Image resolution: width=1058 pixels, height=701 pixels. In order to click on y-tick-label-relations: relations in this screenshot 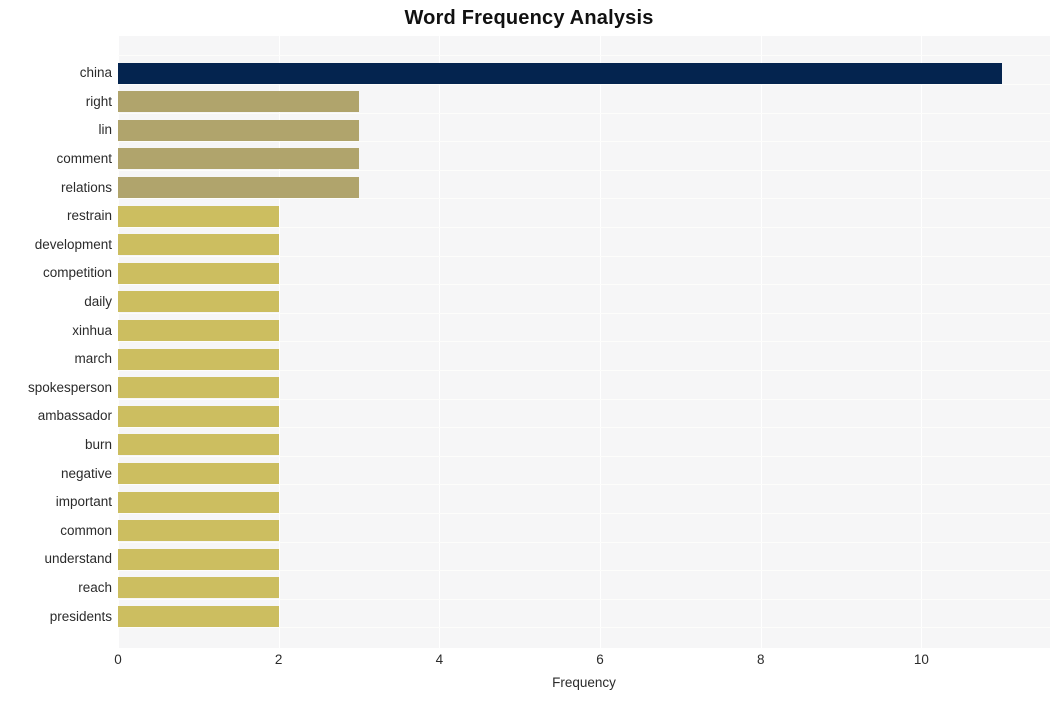, I will do `click(86, 187)`.